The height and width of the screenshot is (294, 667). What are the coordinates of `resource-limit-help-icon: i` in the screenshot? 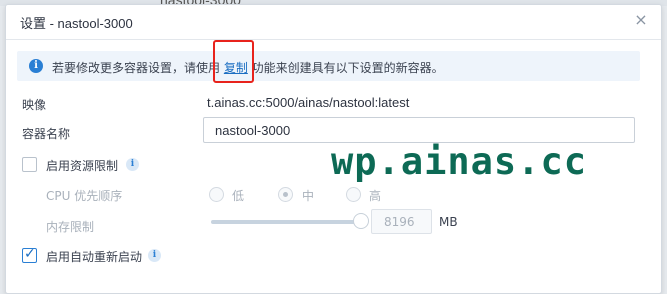 It's located at (132, 164).